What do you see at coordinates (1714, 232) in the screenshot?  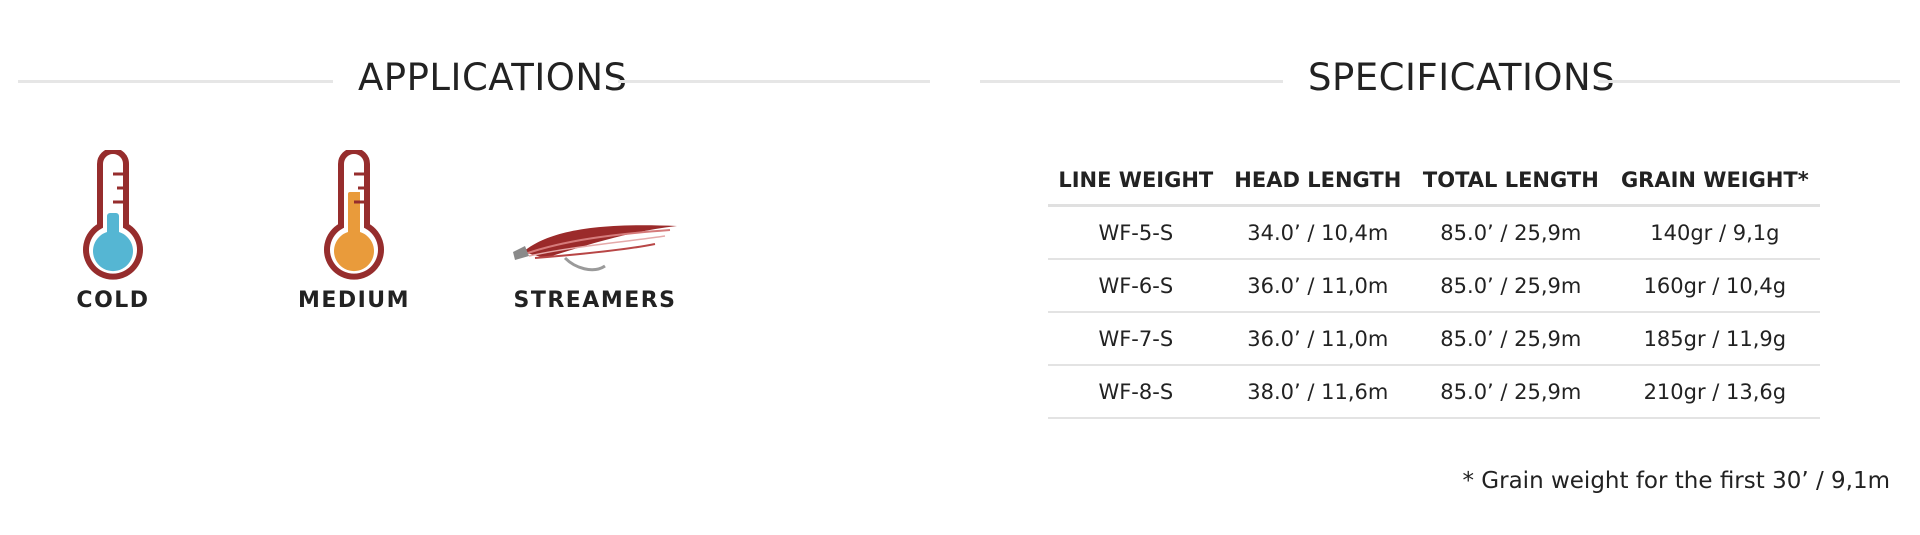 I see `cell-grain-weight: 140gr / 9,1g` at bounding box center [1714, 232].